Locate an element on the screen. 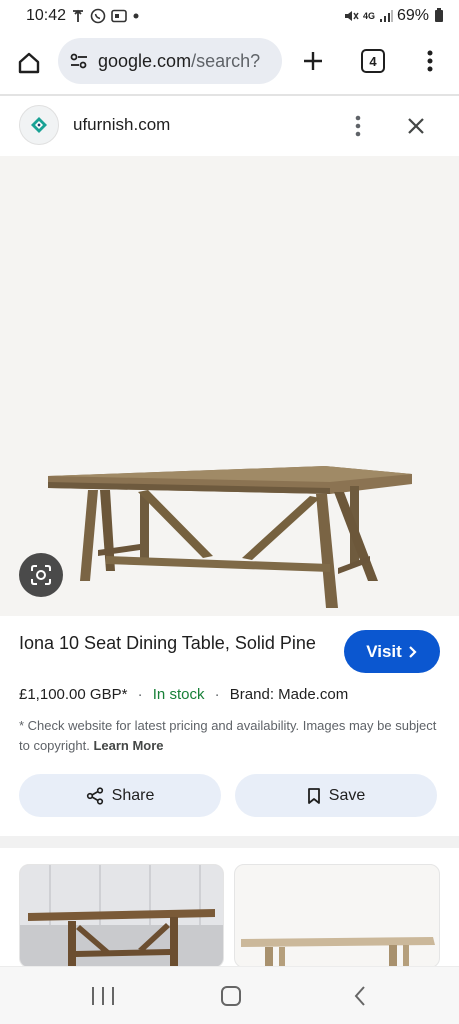 This screenshot has height=1024, width=459. tab-switcher-button: 4 is located at coordinates (373, 61).